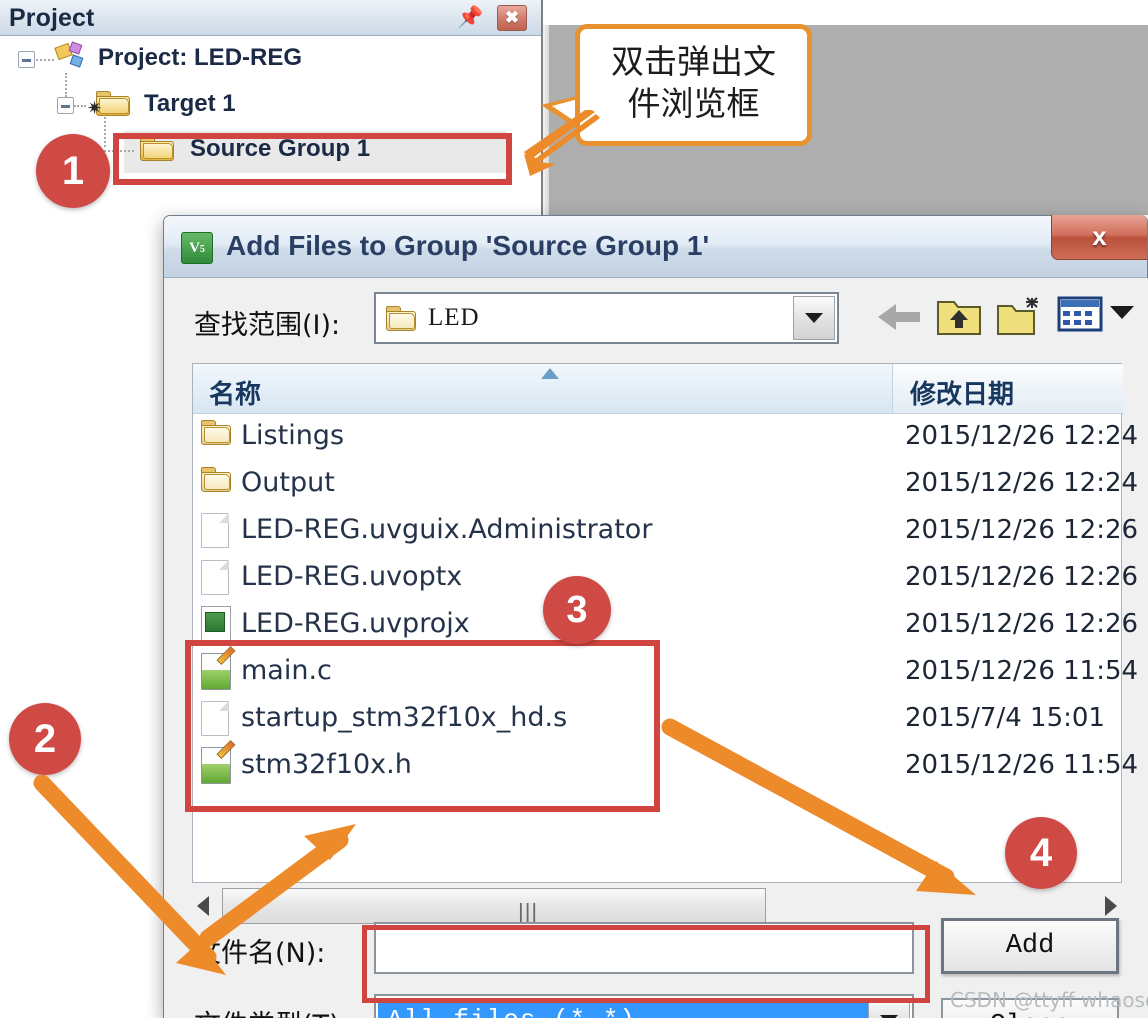 Image resolution: width=1148 pixels, height=1018 pixels. What do you see at coordinates (1041, 853) in the screenshot?
I see `step-badge-4: 4` at bounding box center [1041, 853].